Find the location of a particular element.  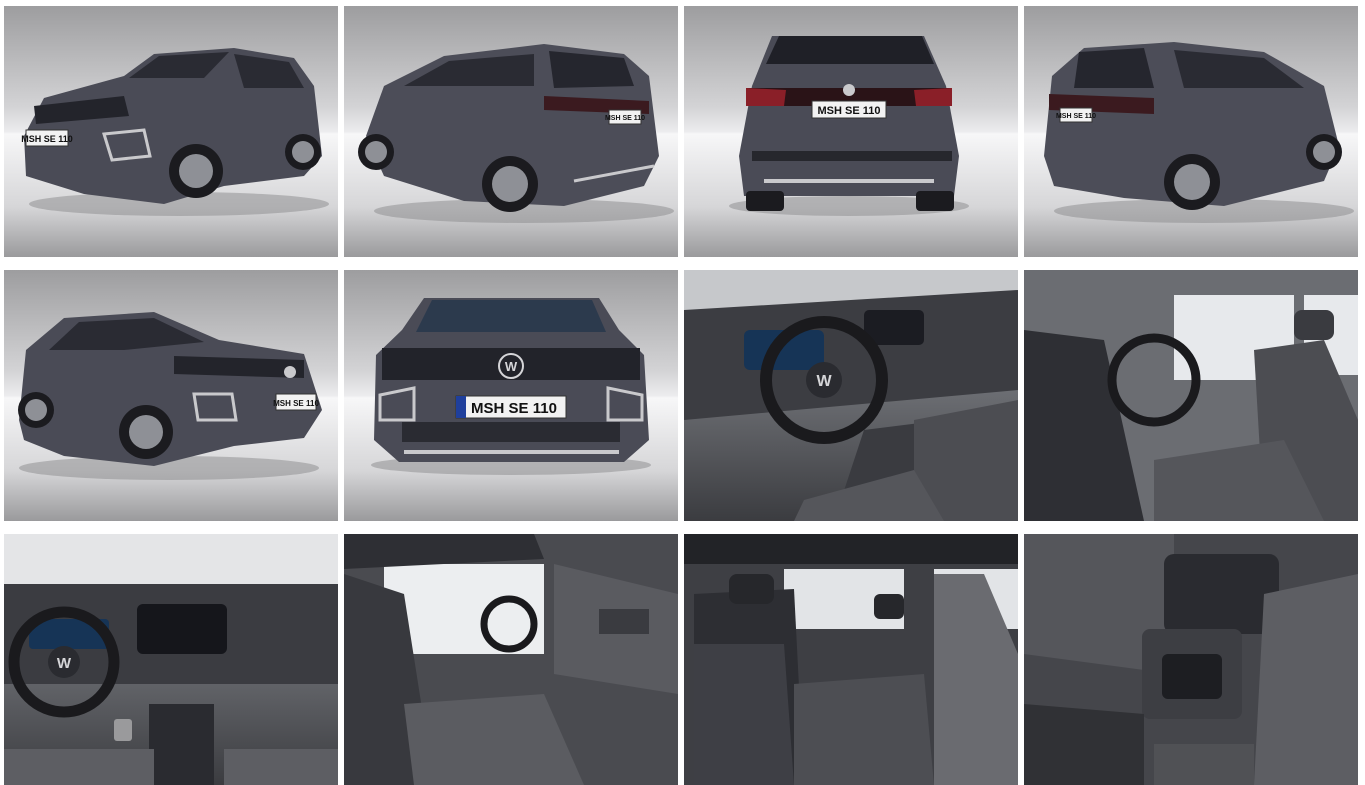

gallery-photo-6: W MSH SE 110 is located at coordinates (511, 395).